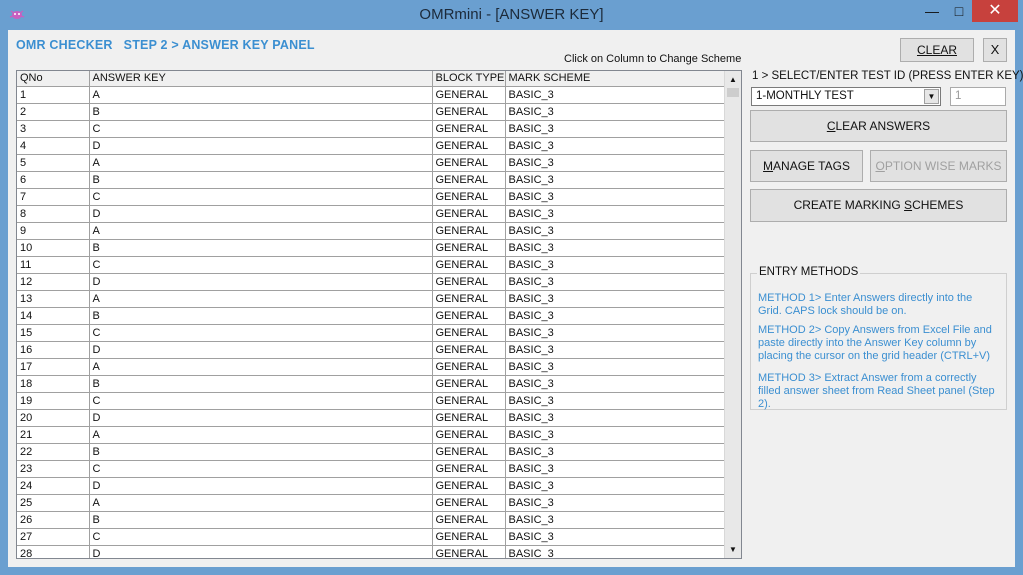 Image resolution: width=1023 pixels, height=575 pixels. Describe the element at coordinates (53, 95) in the screenshot. I see `cell-qno: 1` at that location.